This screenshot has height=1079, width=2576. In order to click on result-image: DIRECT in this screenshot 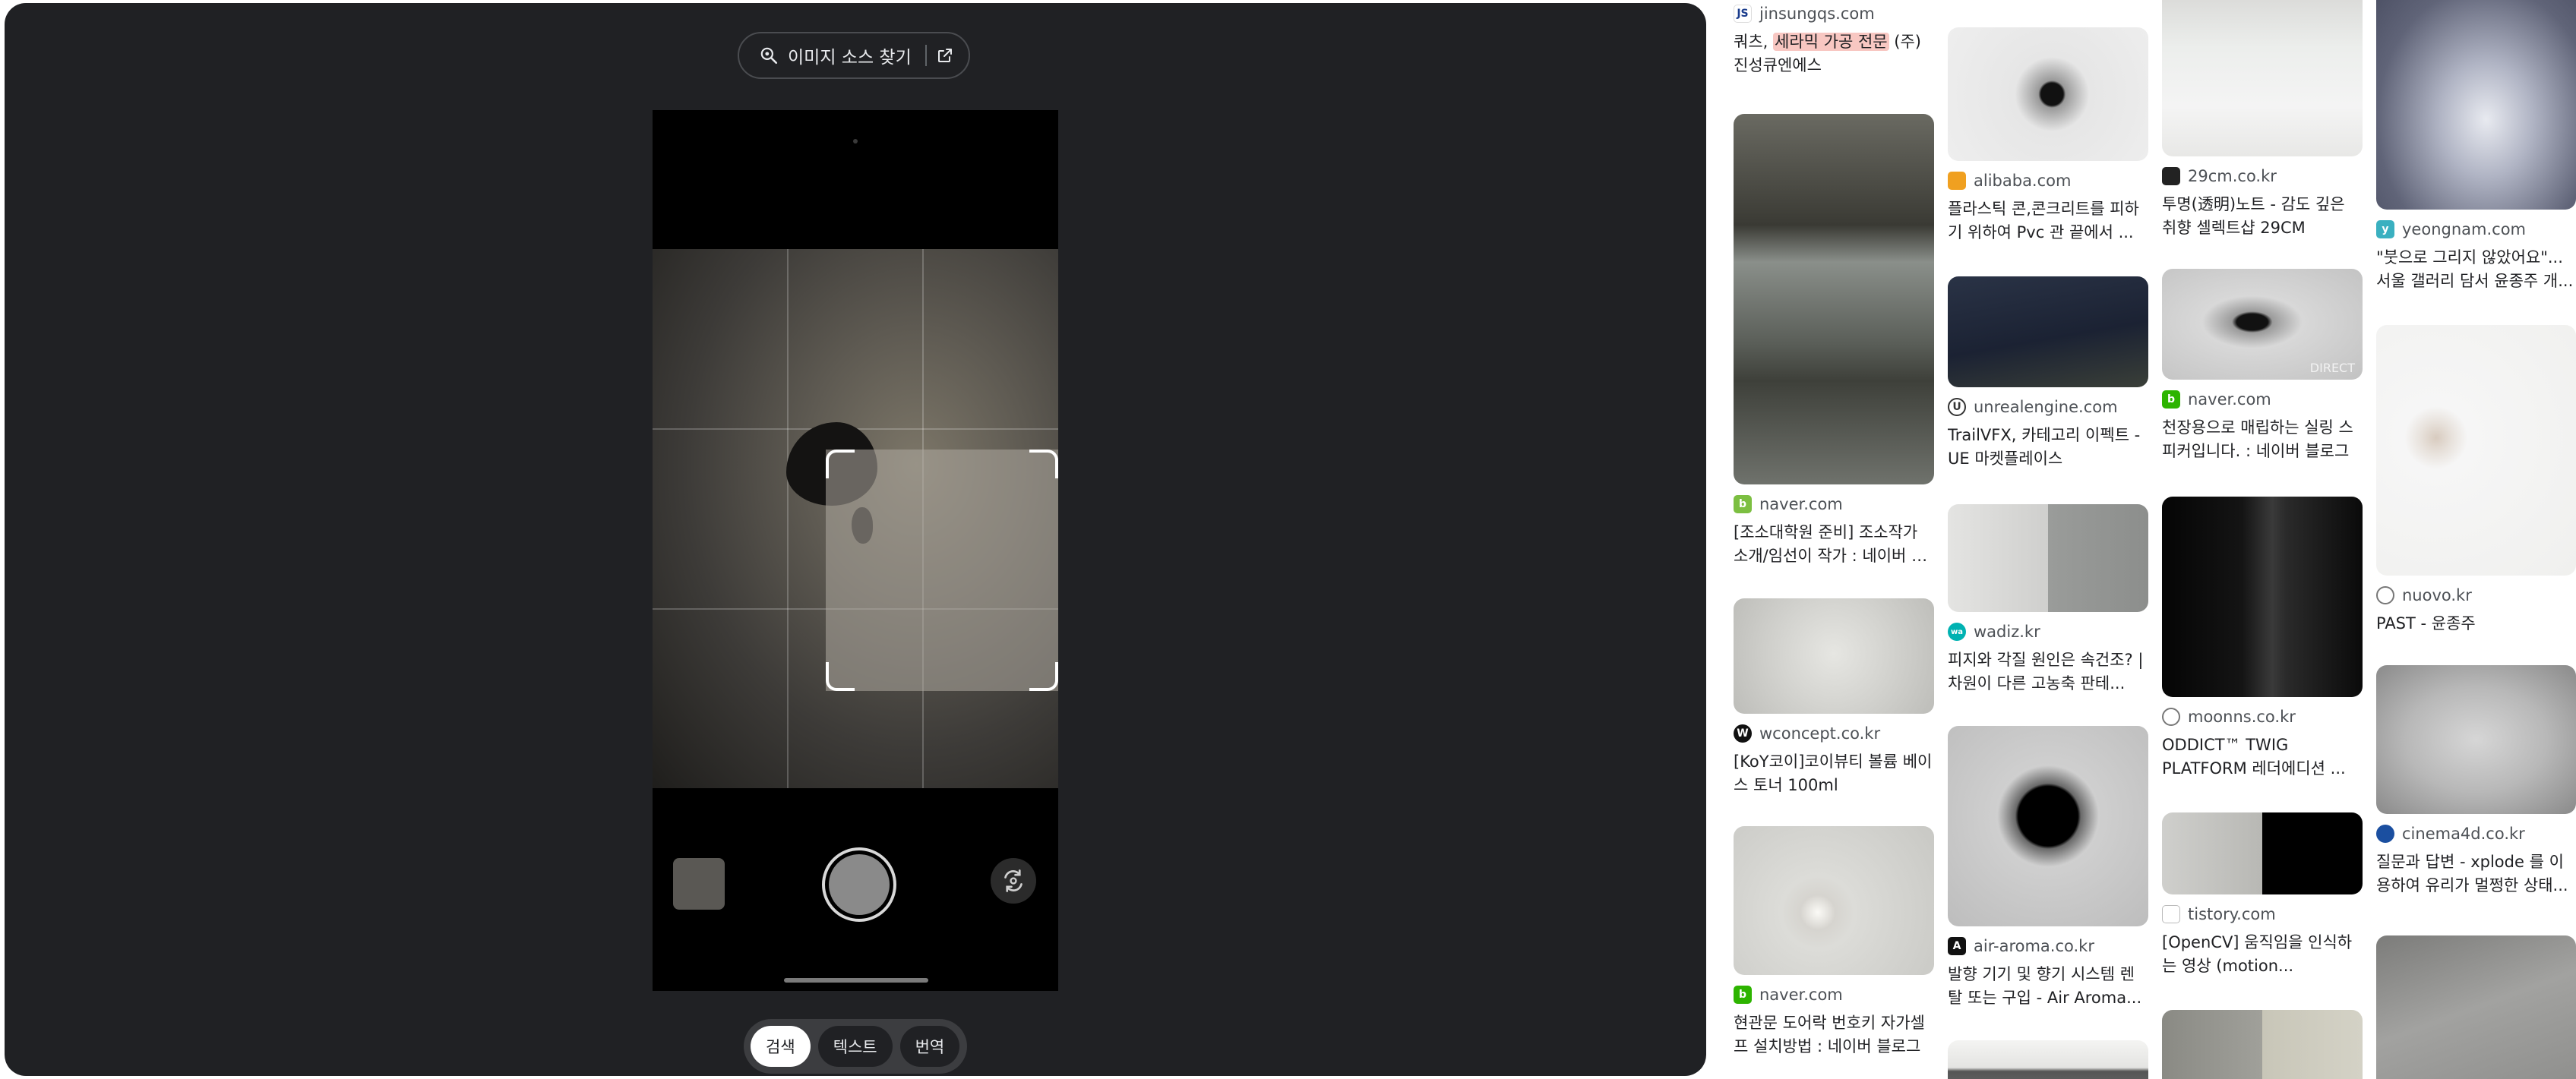, I will do `click(2262, 324)`.